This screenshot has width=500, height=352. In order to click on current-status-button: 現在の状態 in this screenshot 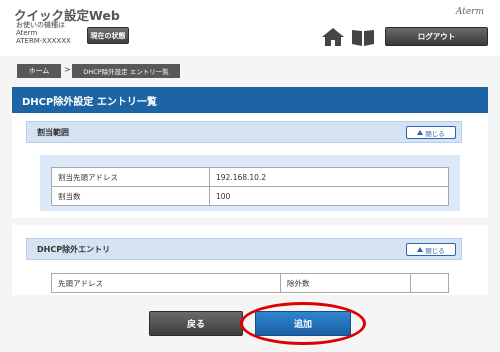, I will do `click(108, 35)`.